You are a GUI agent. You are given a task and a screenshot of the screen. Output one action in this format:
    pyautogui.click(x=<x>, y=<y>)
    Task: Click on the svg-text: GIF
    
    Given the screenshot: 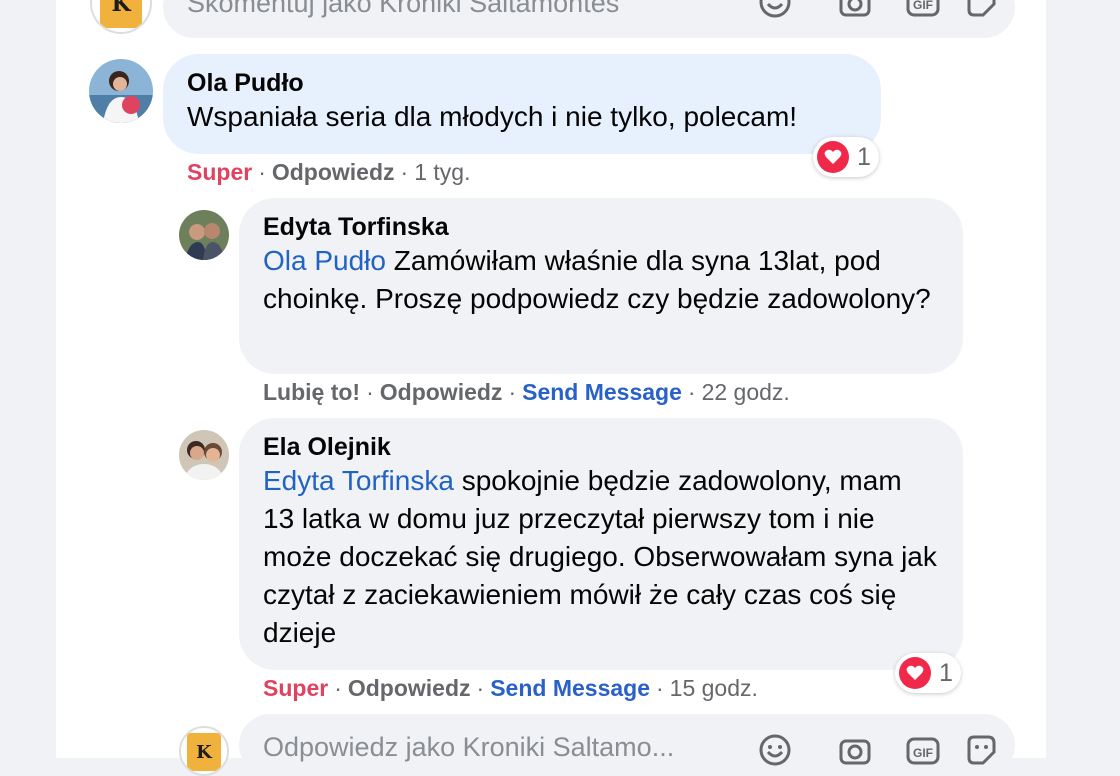 What is the action you would take?
    pyautogui.click(x=923, y=6)
    